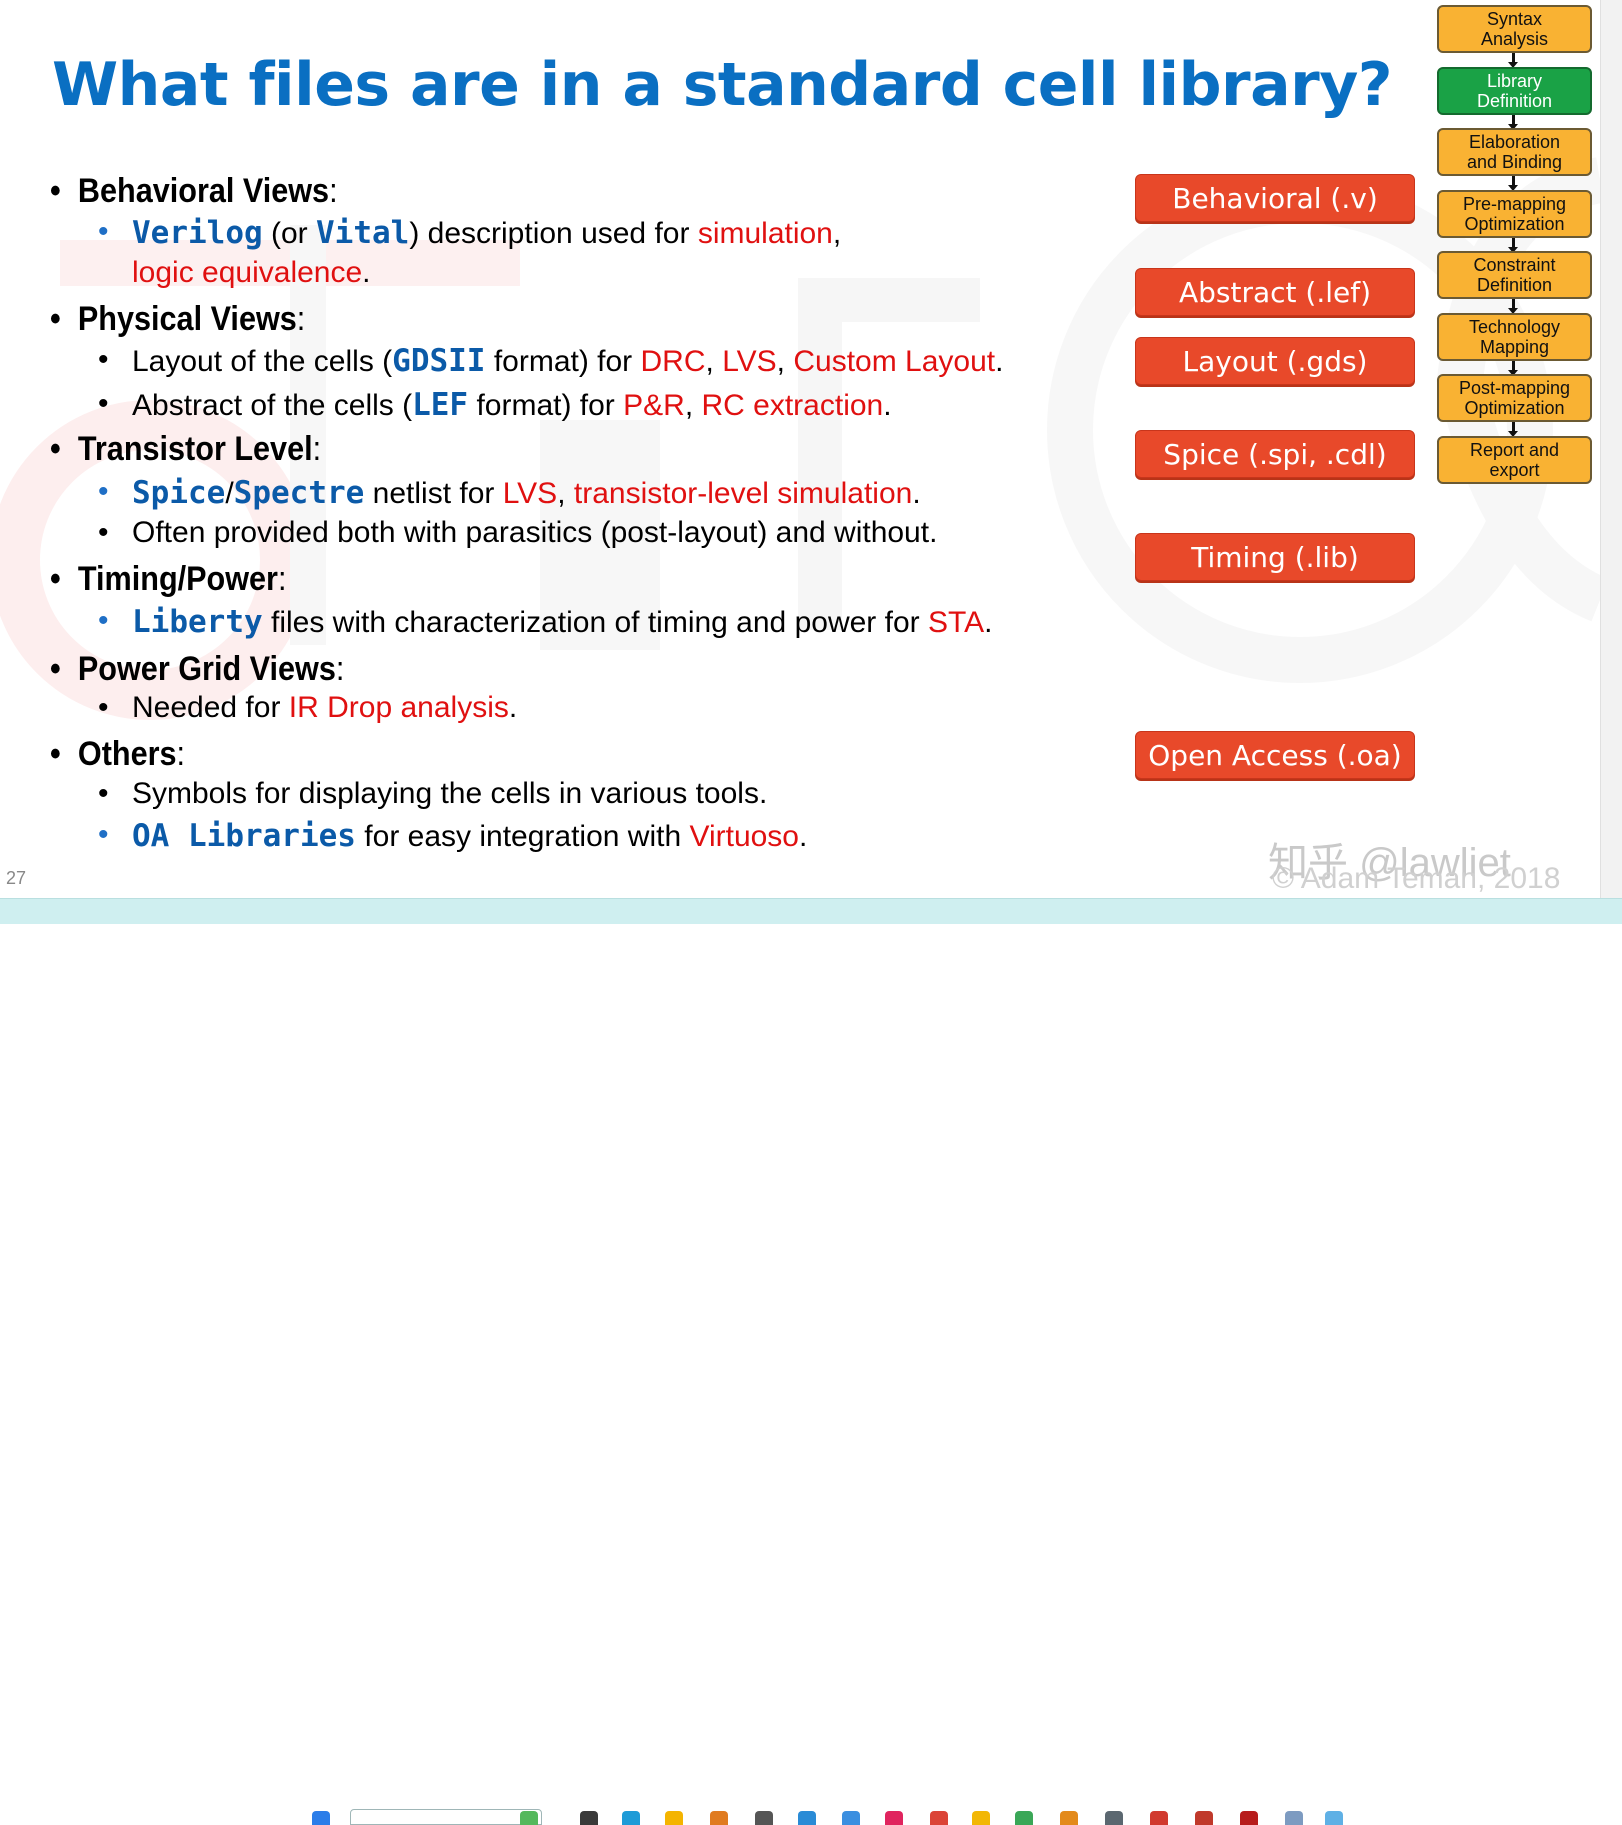  Describe the element at coordinates (1611, 449) in the screenshot. I see `vertical-scrollbar` at that location.